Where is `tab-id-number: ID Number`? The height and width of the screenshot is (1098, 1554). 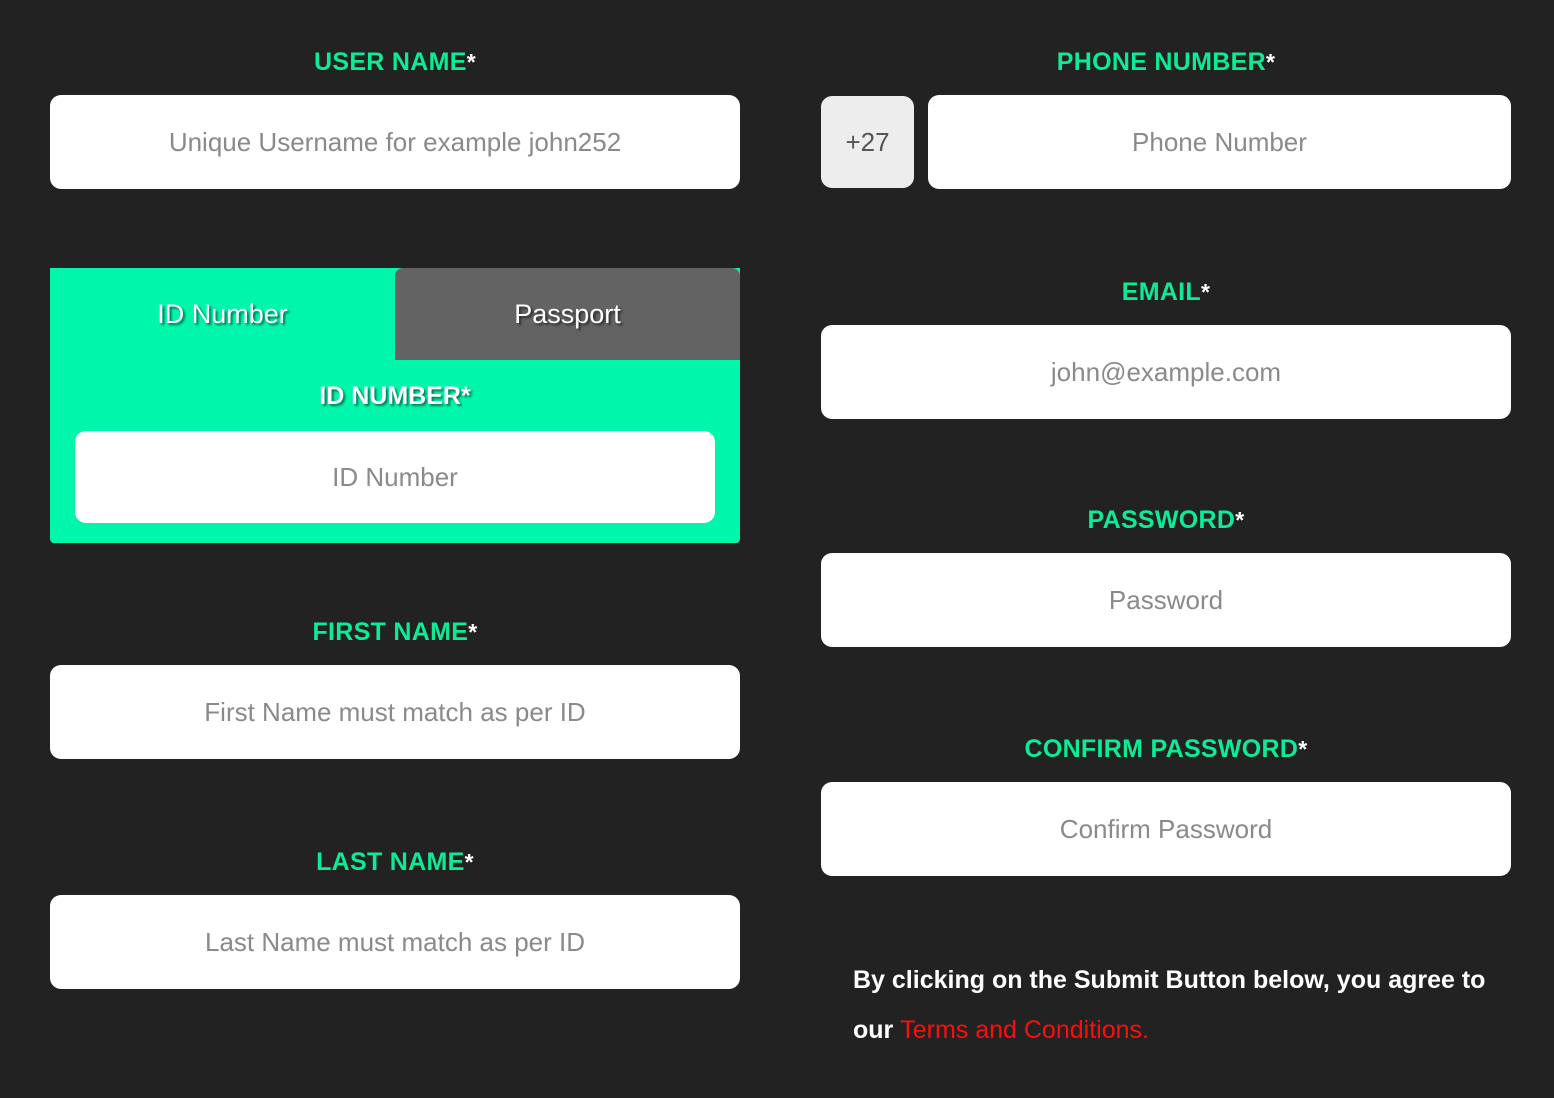
tab-id-number: ID Number is located at coordinates (222, 314).